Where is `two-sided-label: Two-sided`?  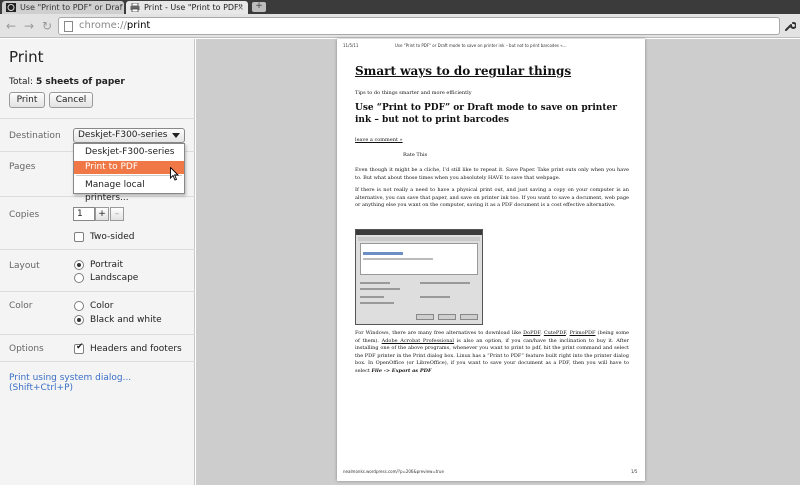
two-sided-label: Two-sided is located at coordinates (112, 237).